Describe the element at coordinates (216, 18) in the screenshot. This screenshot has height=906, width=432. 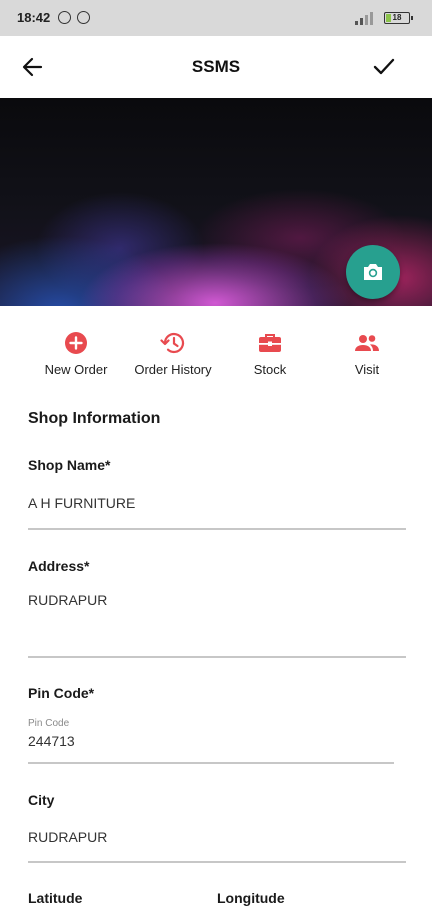
I see `status-bar: 18:42 18` at that location.